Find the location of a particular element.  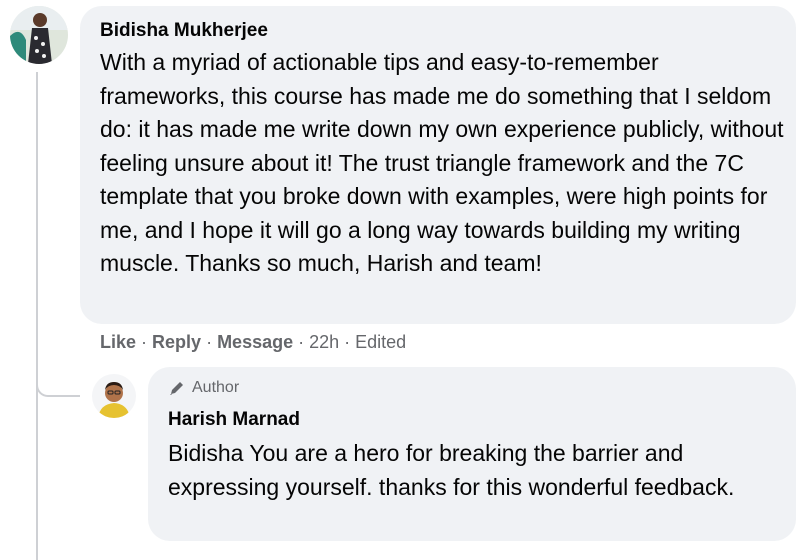

reply-avatar is located at coordinates (114, 396).